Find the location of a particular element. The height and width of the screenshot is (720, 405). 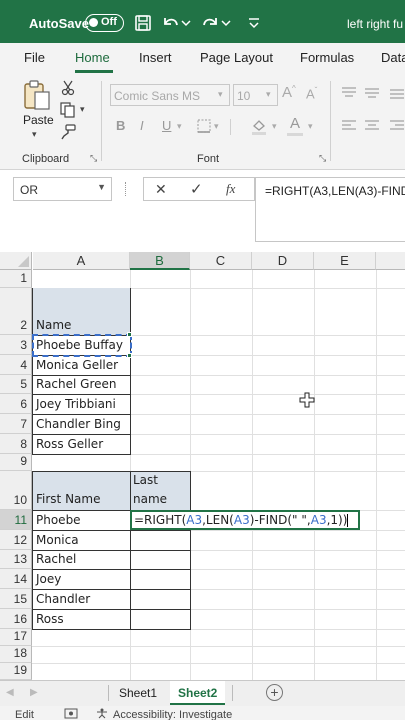

enter-icon: ✓ is located at coordinates (196, 189).